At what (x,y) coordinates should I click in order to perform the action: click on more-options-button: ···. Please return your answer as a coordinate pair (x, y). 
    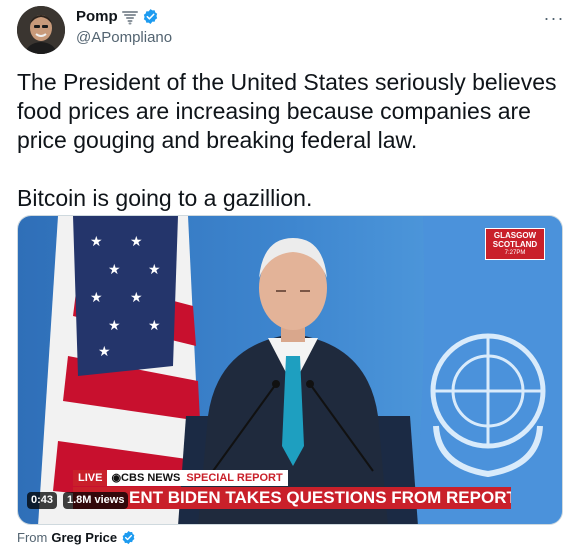
    Looking at the image, I should click on (554, 18).